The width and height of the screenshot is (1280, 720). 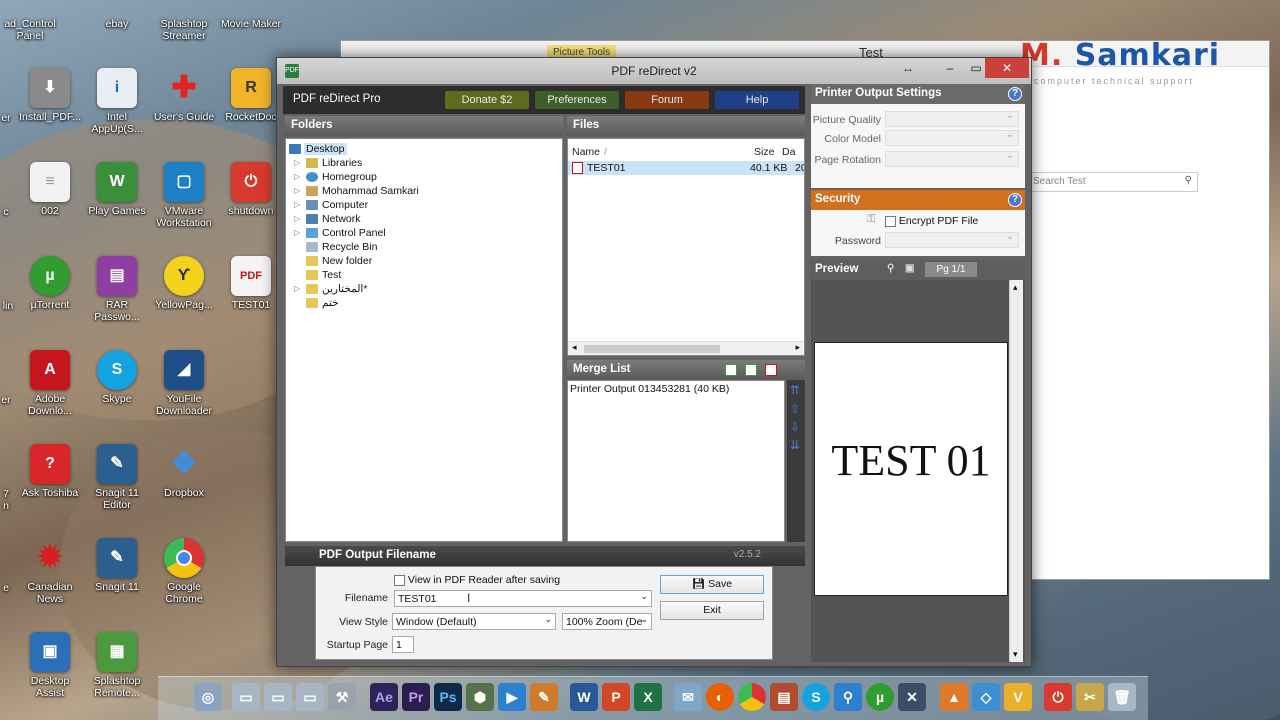 What do you see at coordinates (448, 697) in the screenshot?
I see `taskbar-photoshop-icon: Ps` at bounding box center [448, 697].